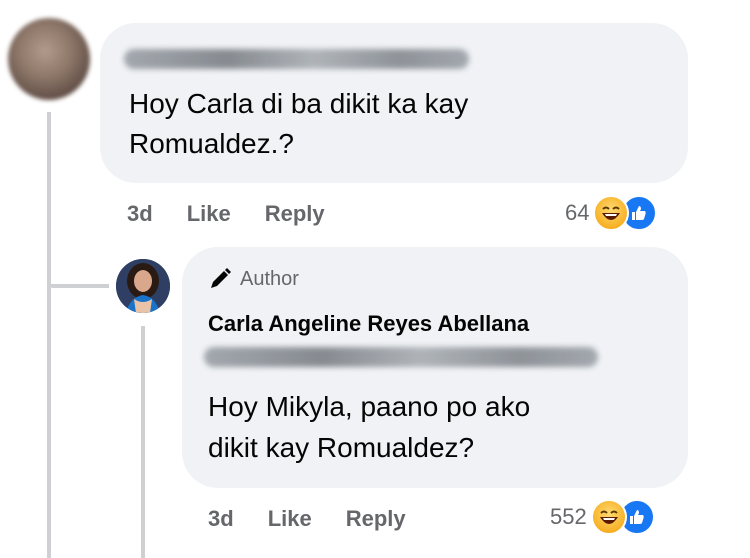 The image size is (750, 558). I want to click on reply-actions: 3d Like Reply, so click(307, 519).